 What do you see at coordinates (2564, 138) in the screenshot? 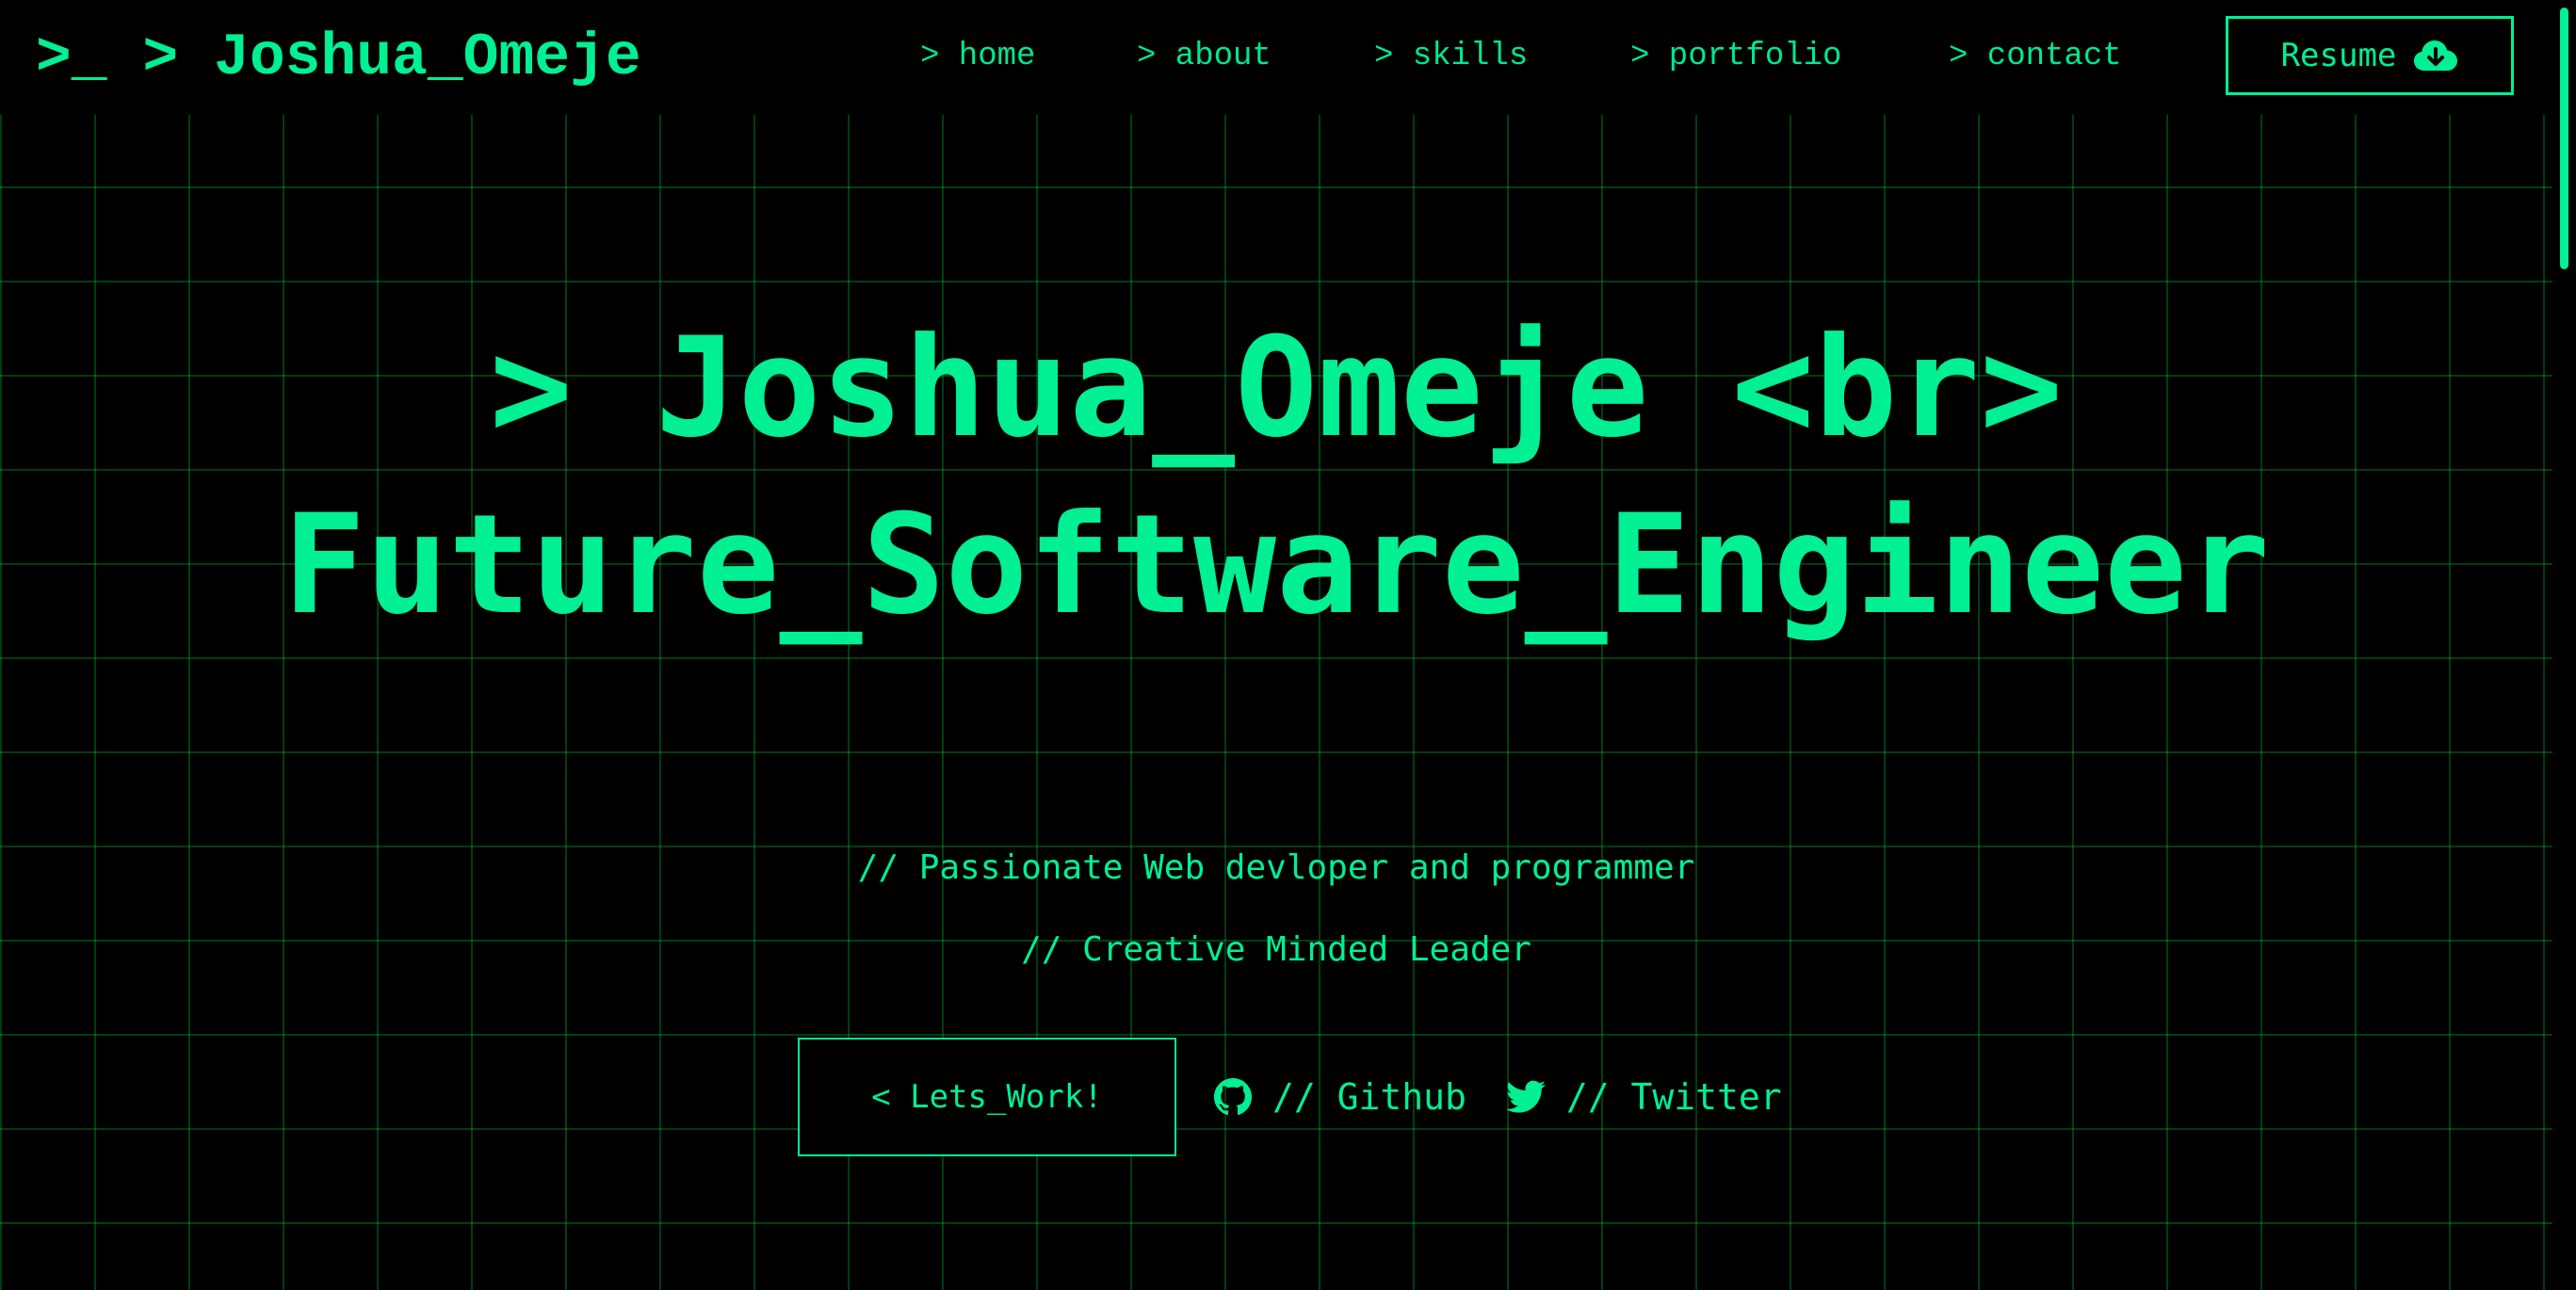
I see `scrollbar-thumb` at bounding box center [2564, 138].